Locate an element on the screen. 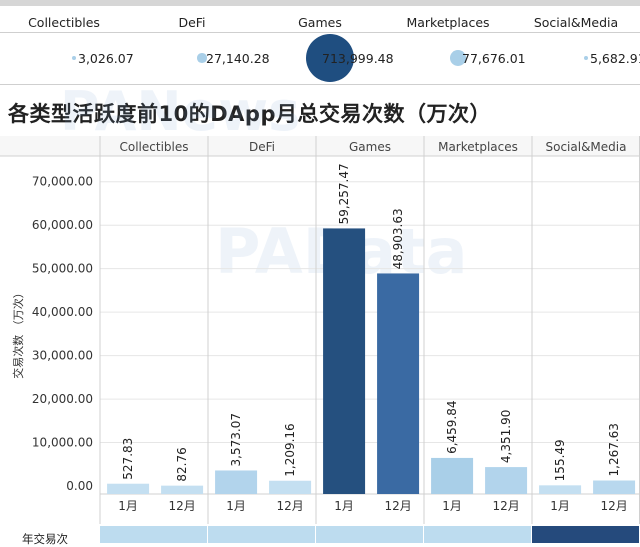  total-value: 3,026.07 is located at coordinates (106, 58).